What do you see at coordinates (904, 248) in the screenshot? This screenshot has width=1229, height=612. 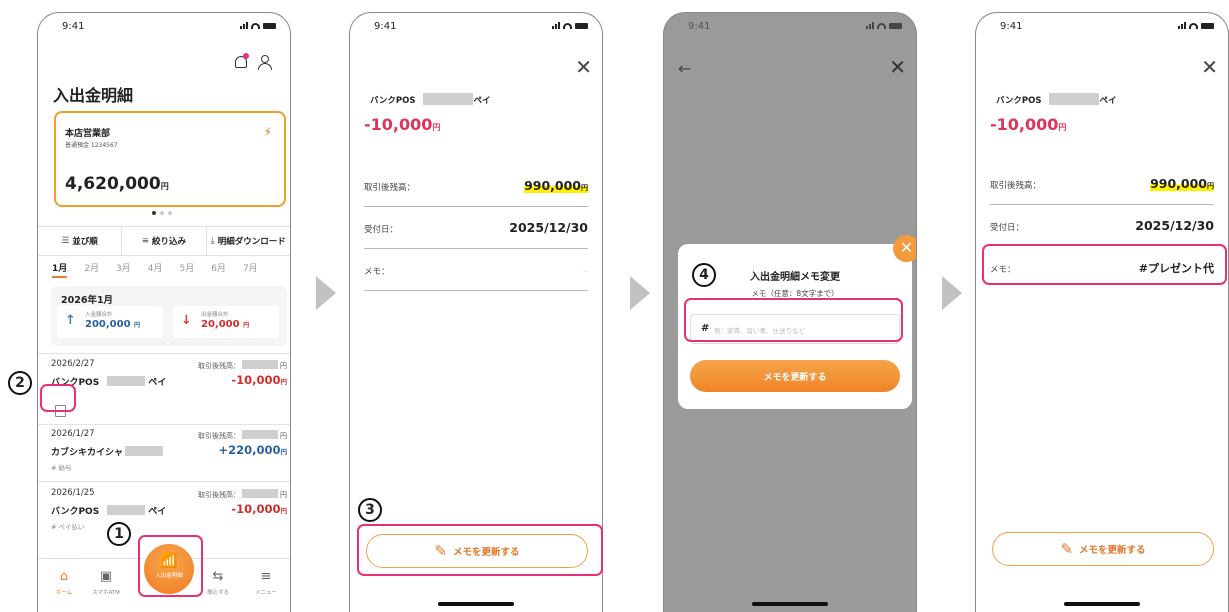 I see `modal-close-icon: ✕` at bounding box center [904, 248].